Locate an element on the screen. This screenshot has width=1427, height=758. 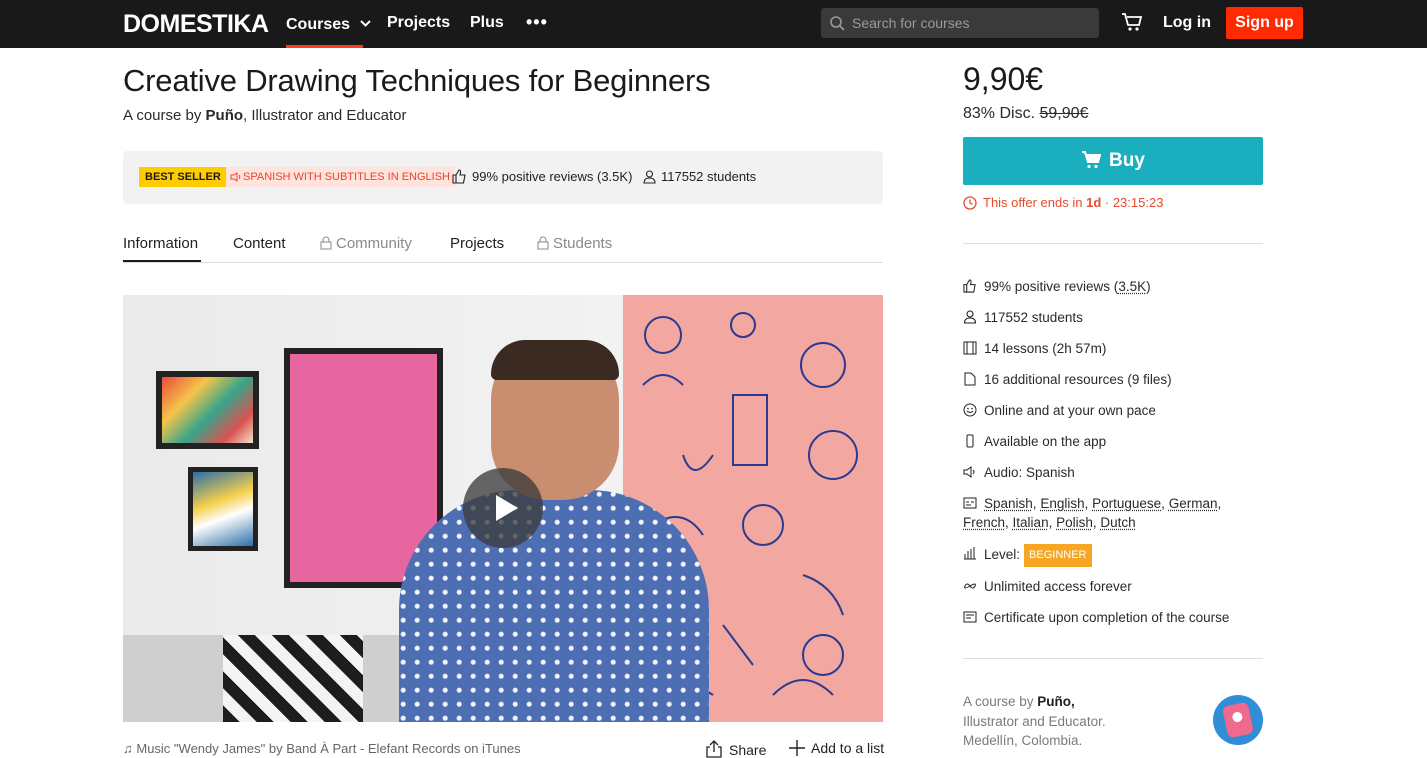
author-role: Illustrator and Educator. is located at coordinates (1034, 721).